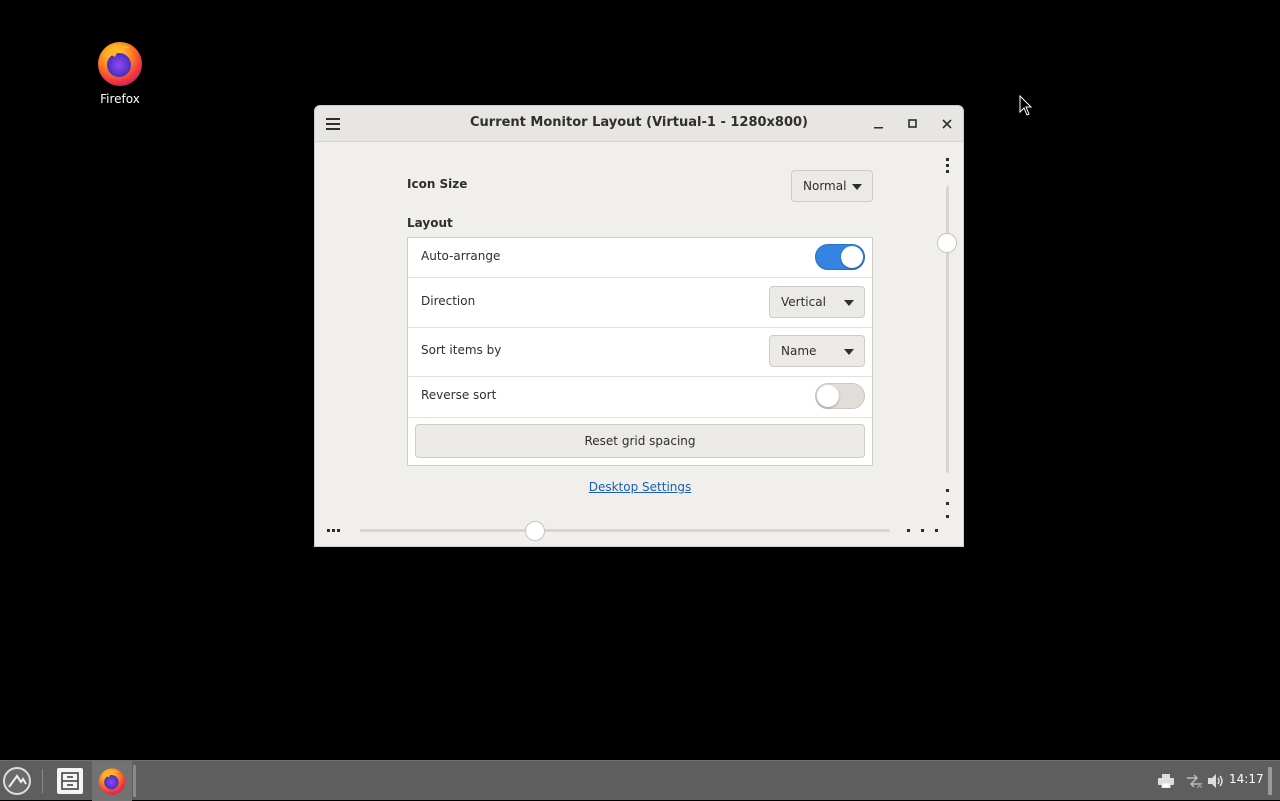 The width and height of the screenshot is (1280, 801). I want to click on file-manager-icon, so click(70, 781).